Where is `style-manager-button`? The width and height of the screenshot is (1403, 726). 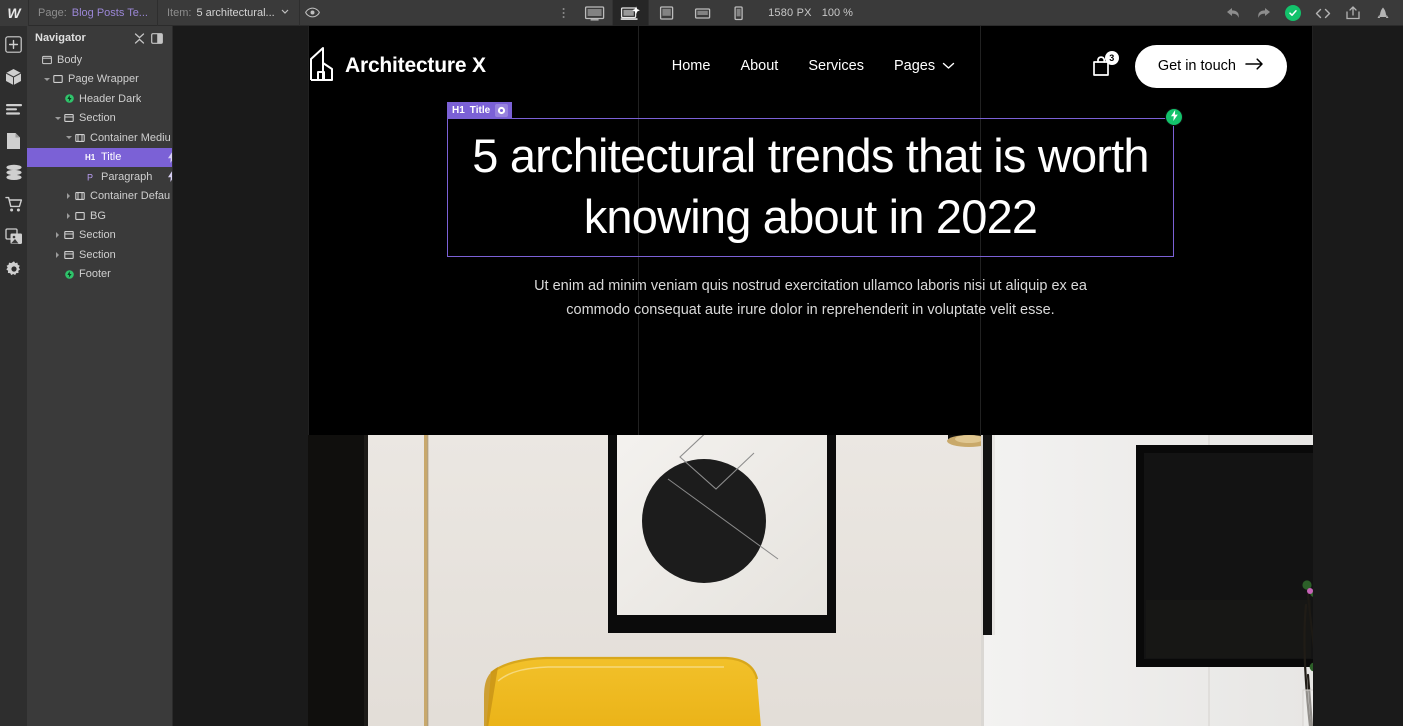 style-manager-button is located at coordinates (13, 111).